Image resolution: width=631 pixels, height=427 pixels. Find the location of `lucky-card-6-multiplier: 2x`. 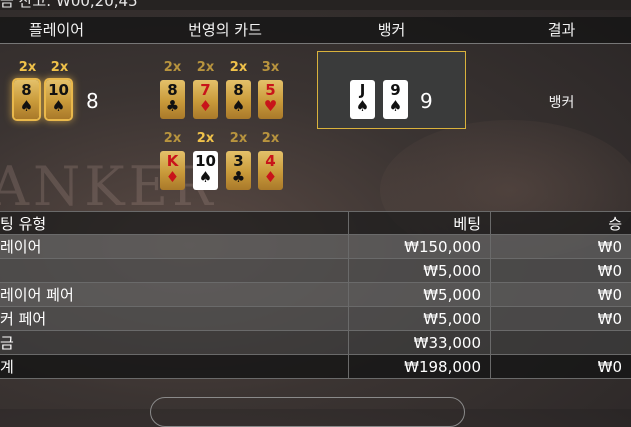

lucky-card-6-multiplier: 2x is located at coordinates (205, 138).